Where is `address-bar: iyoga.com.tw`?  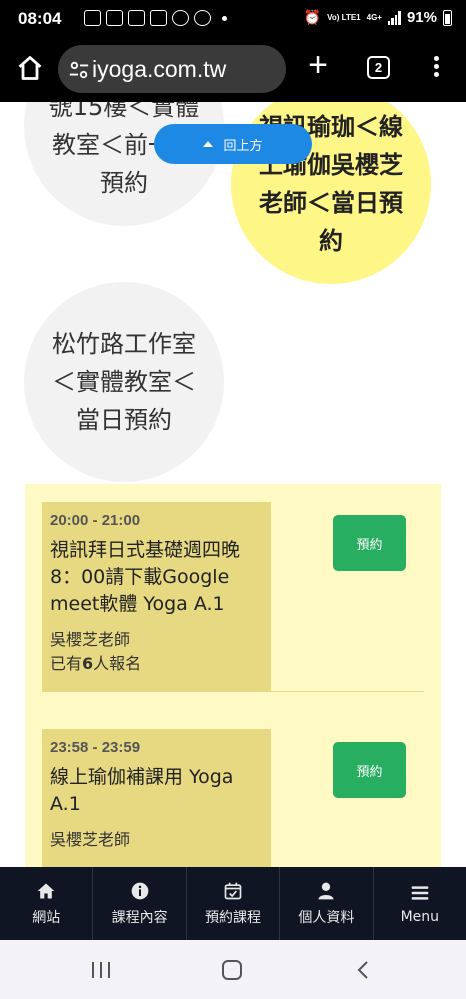
address-bar: iyoga.com.tw is located at coordinates (172, 69).